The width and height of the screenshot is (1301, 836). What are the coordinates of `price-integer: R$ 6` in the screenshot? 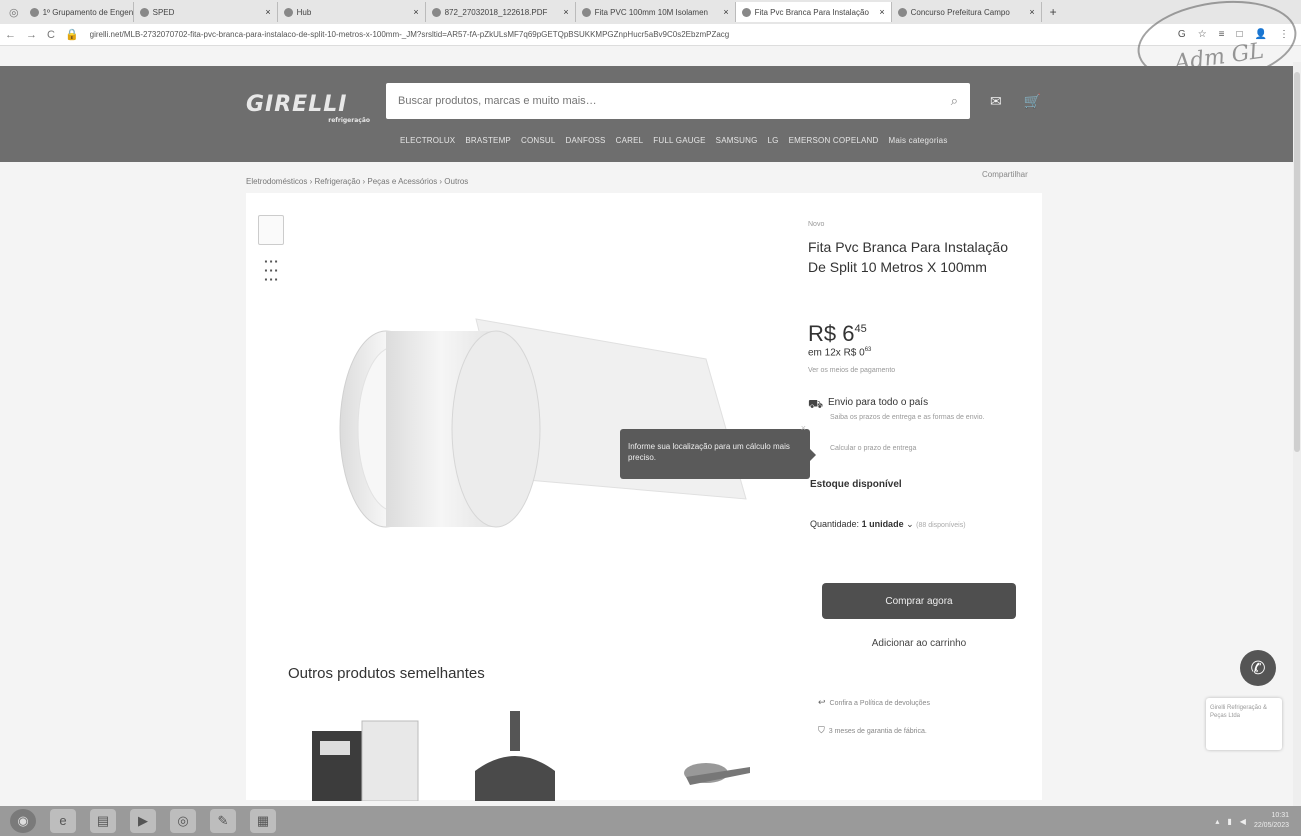 It's located at (831, 333).